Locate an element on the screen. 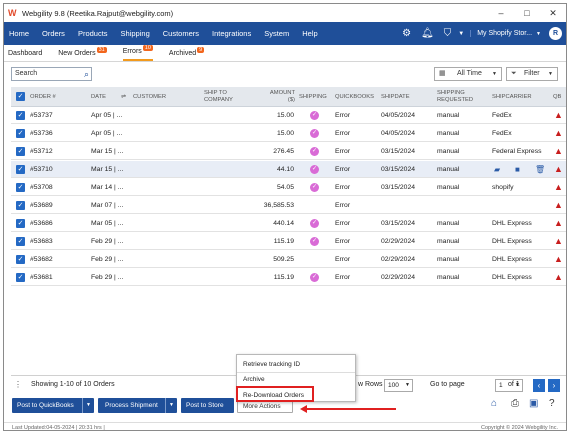 The image size is (570, 434). select-all-checkbox: ✓ is located at coordinates (20, 96).